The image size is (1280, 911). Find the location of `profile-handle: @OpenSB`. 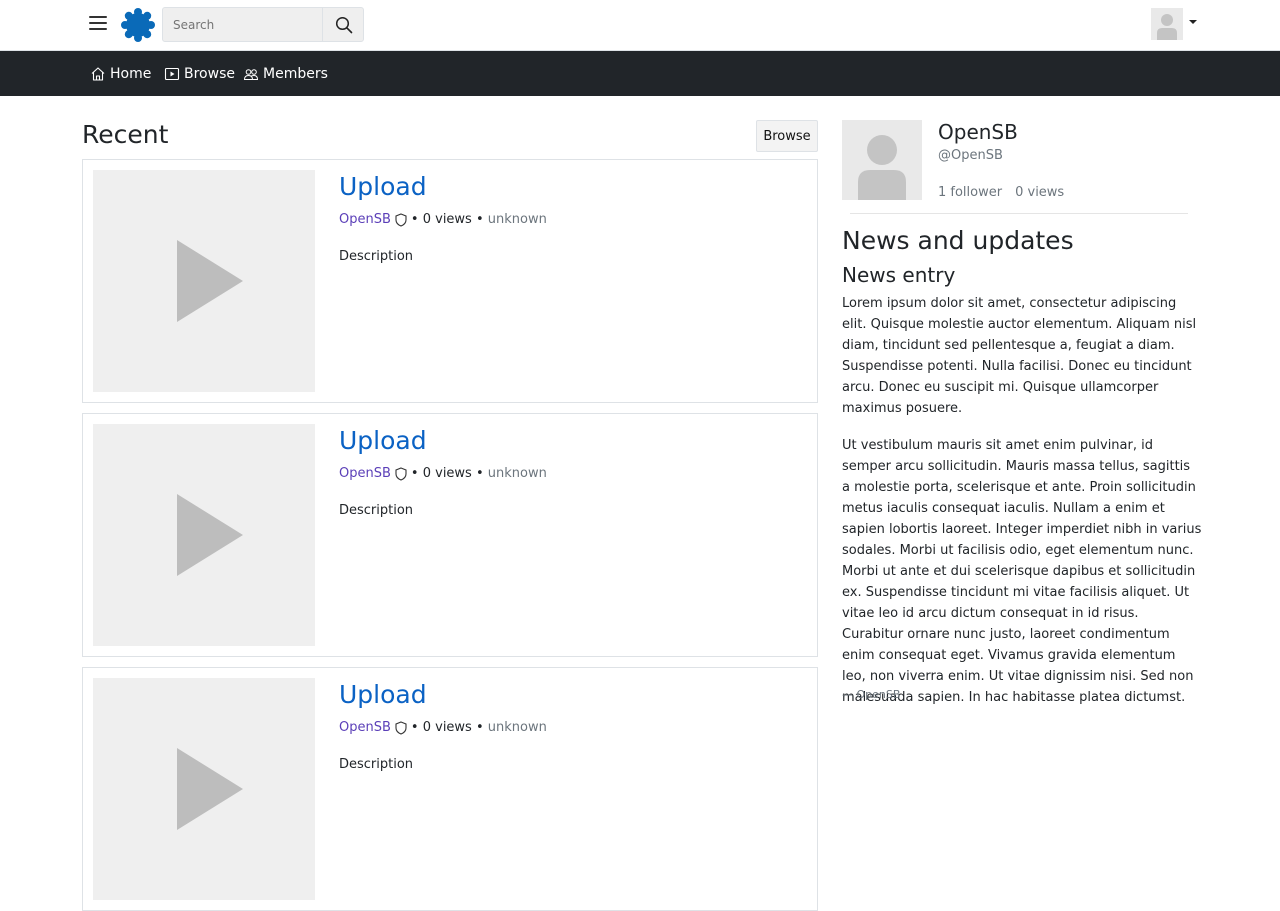

profile-handle: @OpenSB is located at coordinates (970, 155).